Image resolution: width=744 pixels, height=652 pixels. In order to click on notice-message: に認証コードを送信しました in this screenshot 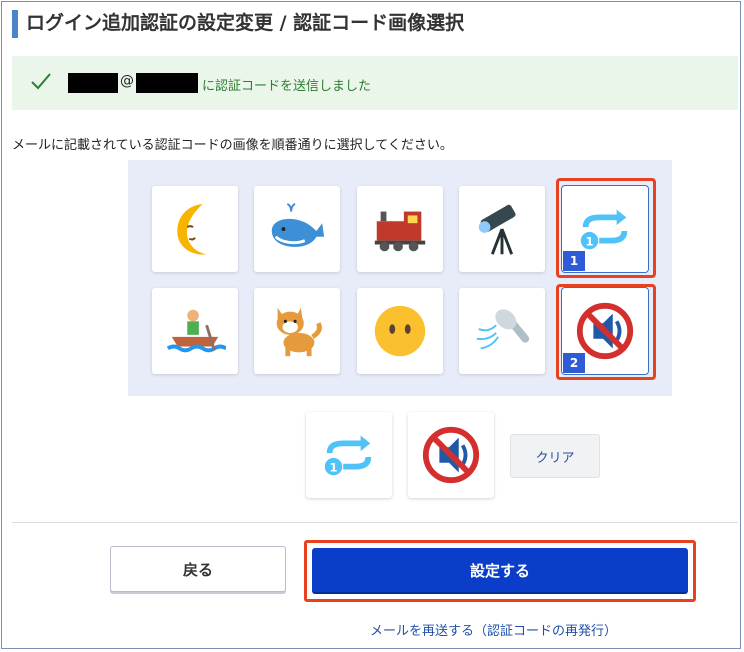, I will do `click(287, 86)`.